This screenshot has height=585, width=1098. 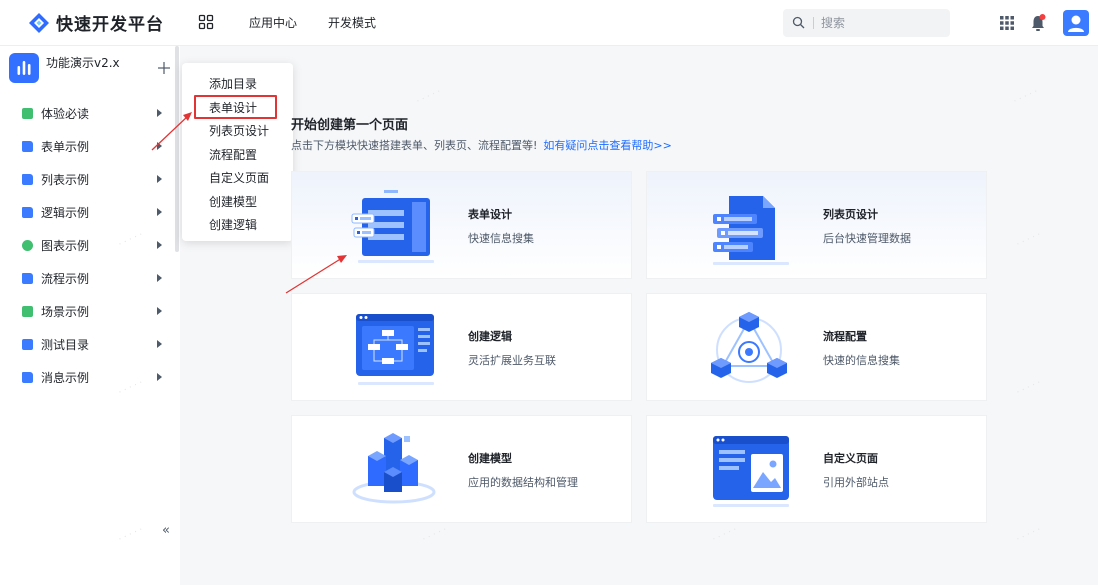 I want to click on card-custom-page: 自定义页面 引用外部站点, so click(x=816, y=469).